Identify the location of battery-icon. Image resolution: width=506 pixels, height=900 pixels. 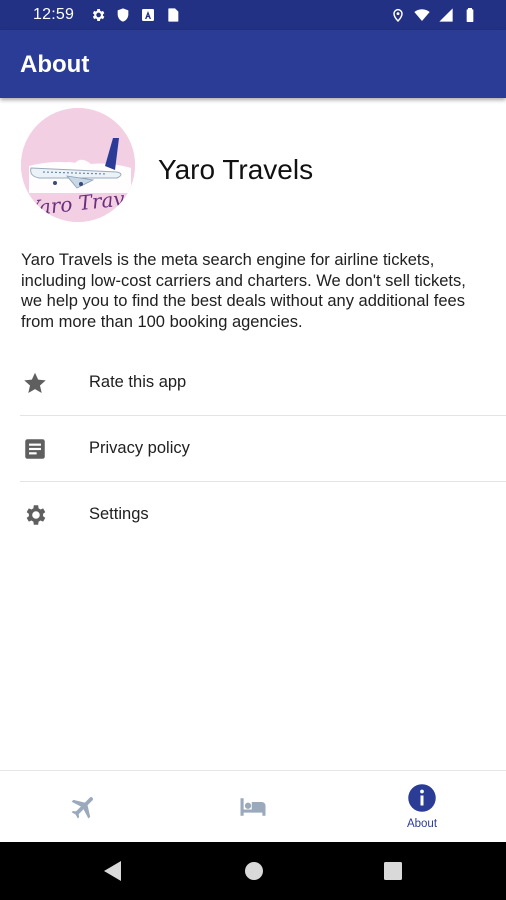
(470, 15).